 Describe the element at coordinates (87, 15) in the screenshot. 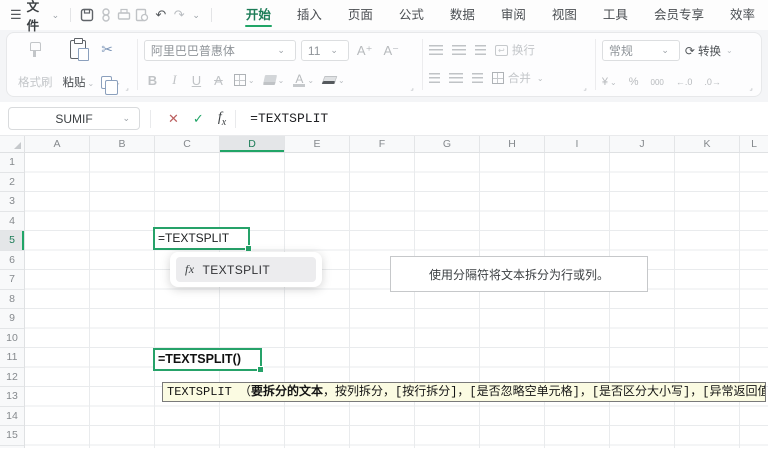

I see `save-icon` at that location.